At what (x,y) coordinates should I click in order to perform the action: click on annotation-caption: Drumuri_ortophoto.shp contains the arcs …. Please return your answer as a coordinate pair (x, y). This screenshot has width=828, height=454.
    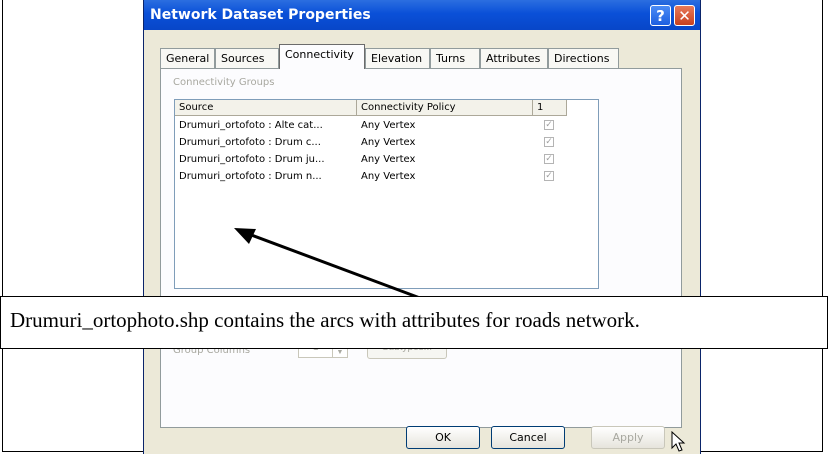
    Looking at the image, I should click on (325, 320).